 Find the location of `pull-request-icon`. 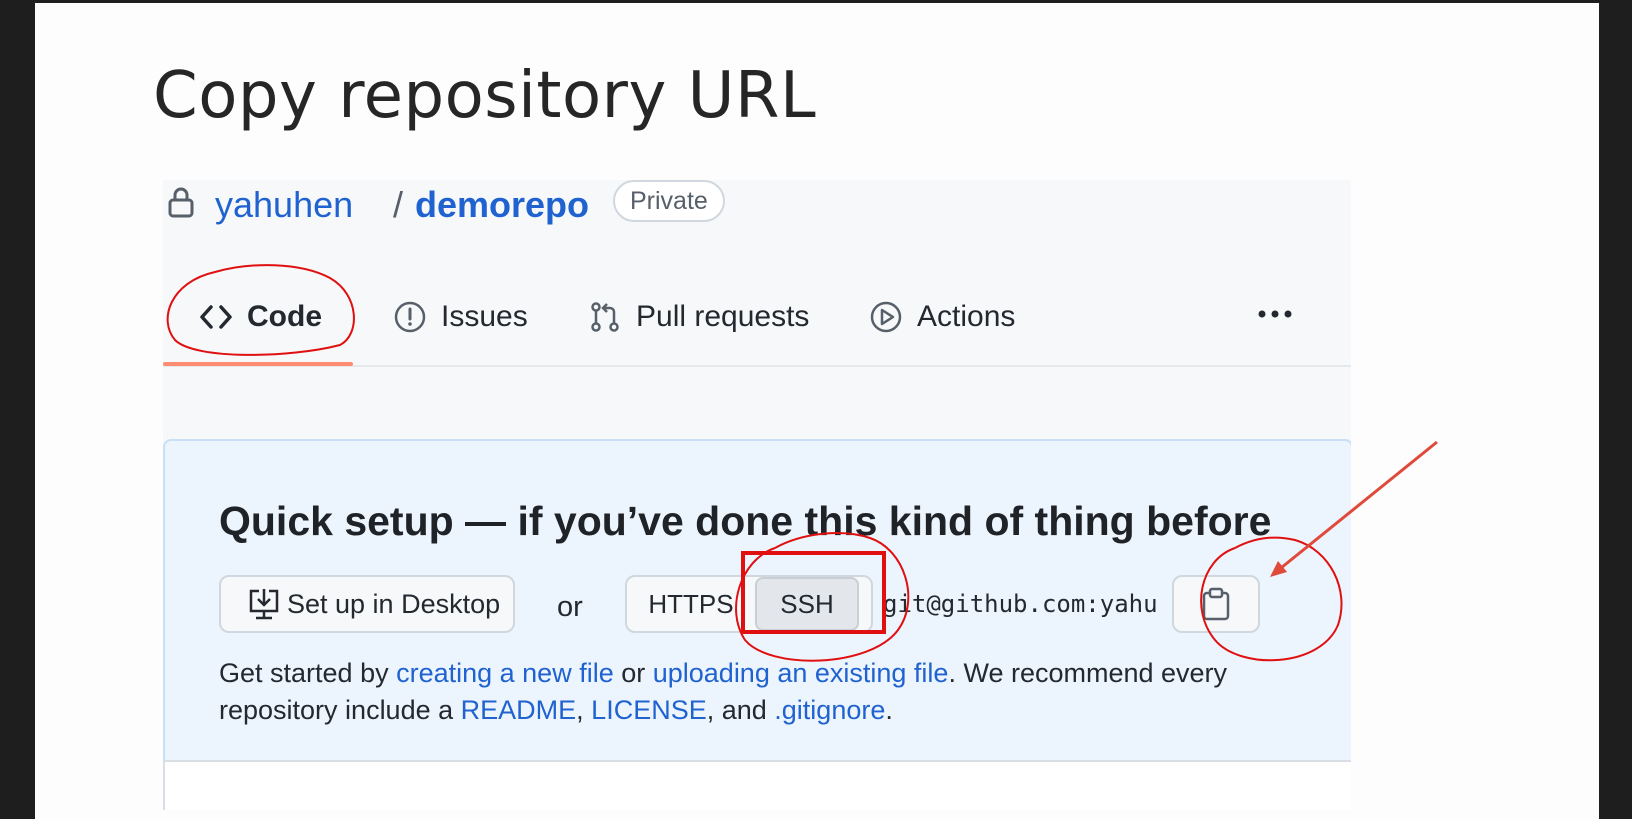

pull-request-icon is located at coordinates (605, 316).